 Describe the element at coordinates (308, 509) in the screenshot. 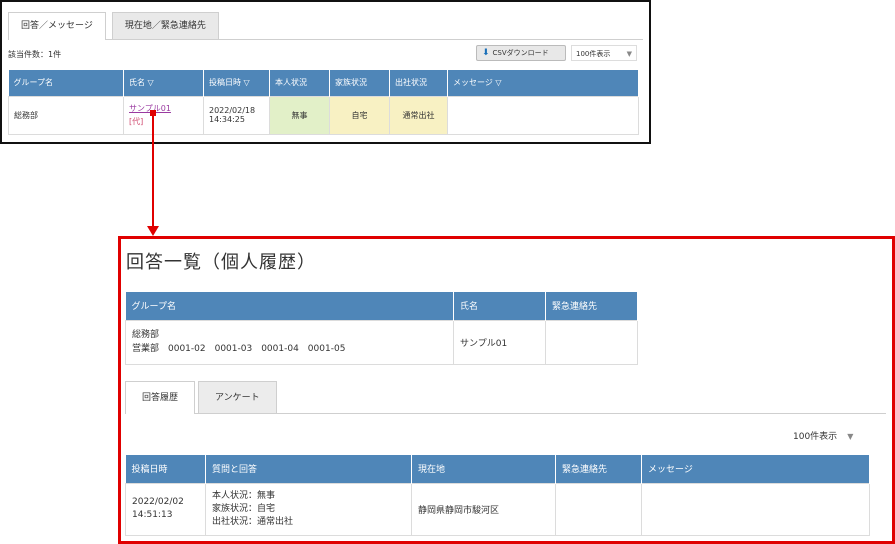

I see `cell-question-answer: 本人状況：無事 家族状況：自宅 出社状況：通常出社` at that location.